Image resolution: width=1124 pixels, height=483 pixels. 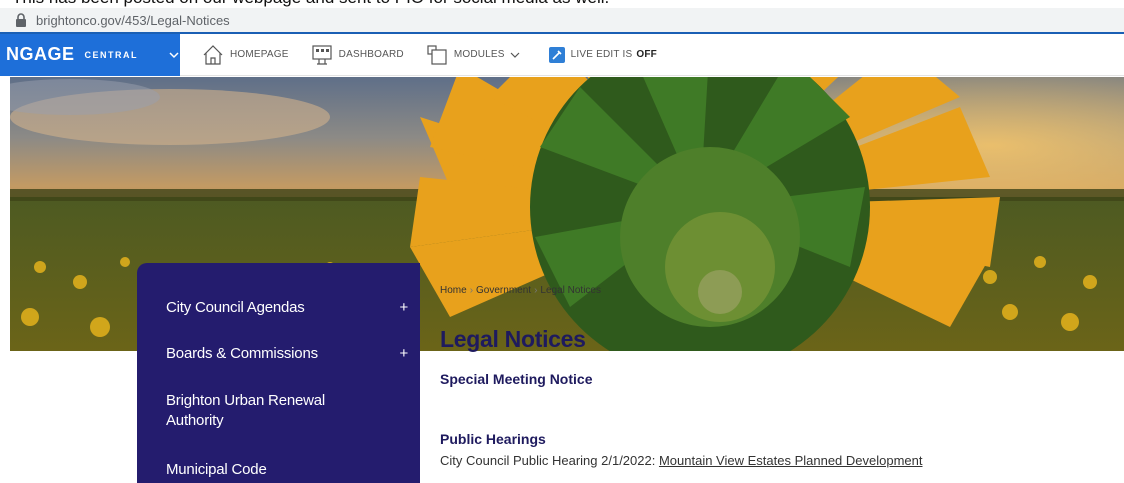 What do you see at coordinates (246, 410) in the screenshot?
I see `sidebar-item-label: Brighton Urban Renewal Authority` at bounding box center [246, 410].